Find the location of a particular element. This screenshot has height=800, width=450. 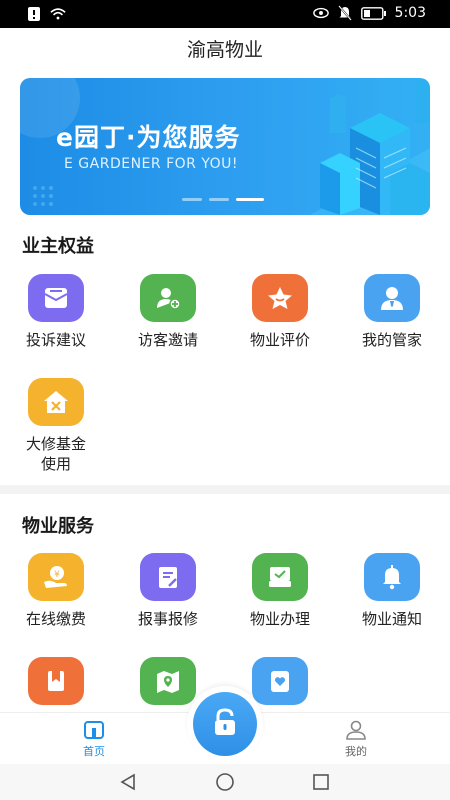

unlock-icon is located at coordinates (225, 724).